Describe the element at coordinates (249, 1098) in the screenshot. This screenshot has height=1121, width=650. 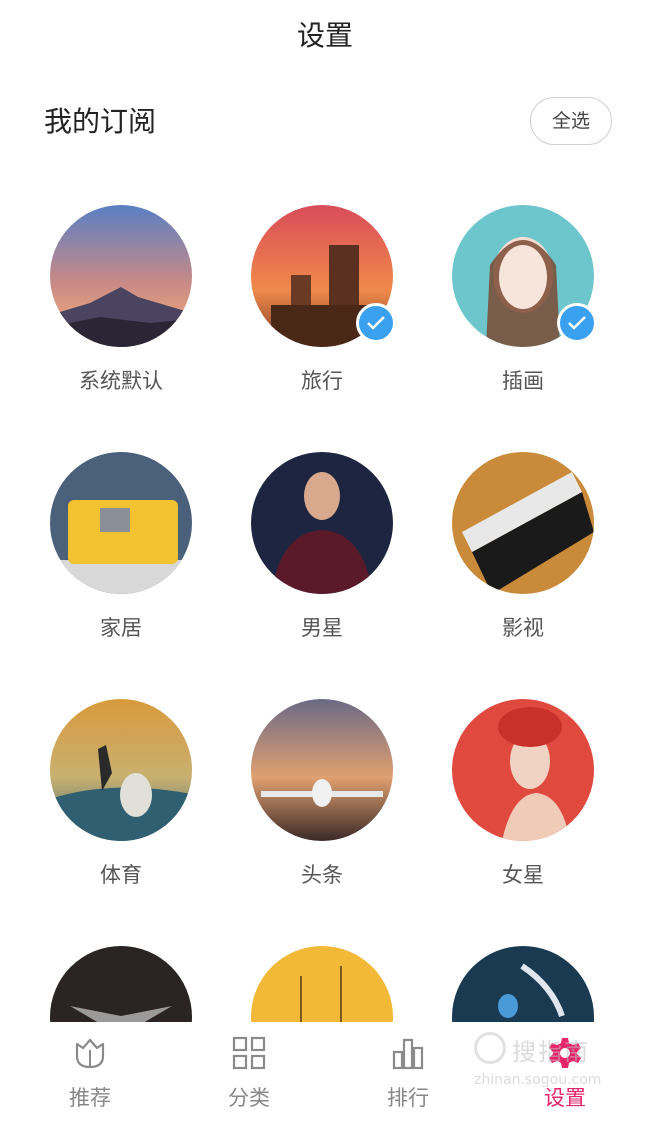
I see `tab-label: 分类` at that location.